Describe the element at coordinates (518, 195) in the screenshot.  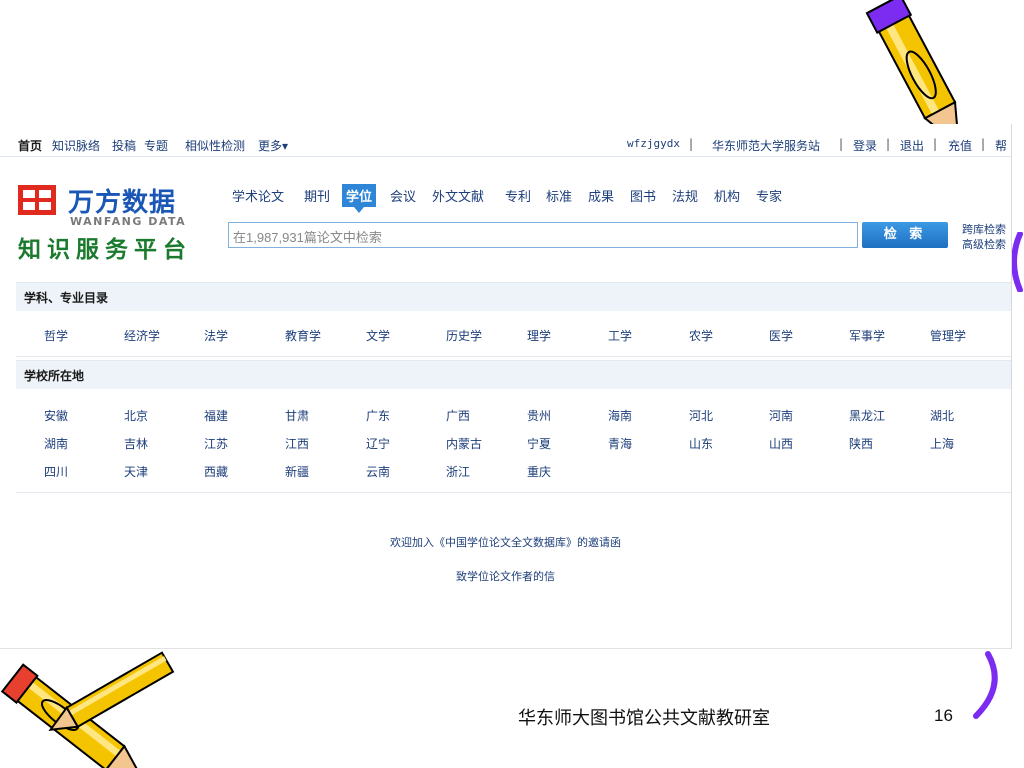
I see `tab-patents: 专利` at that location.